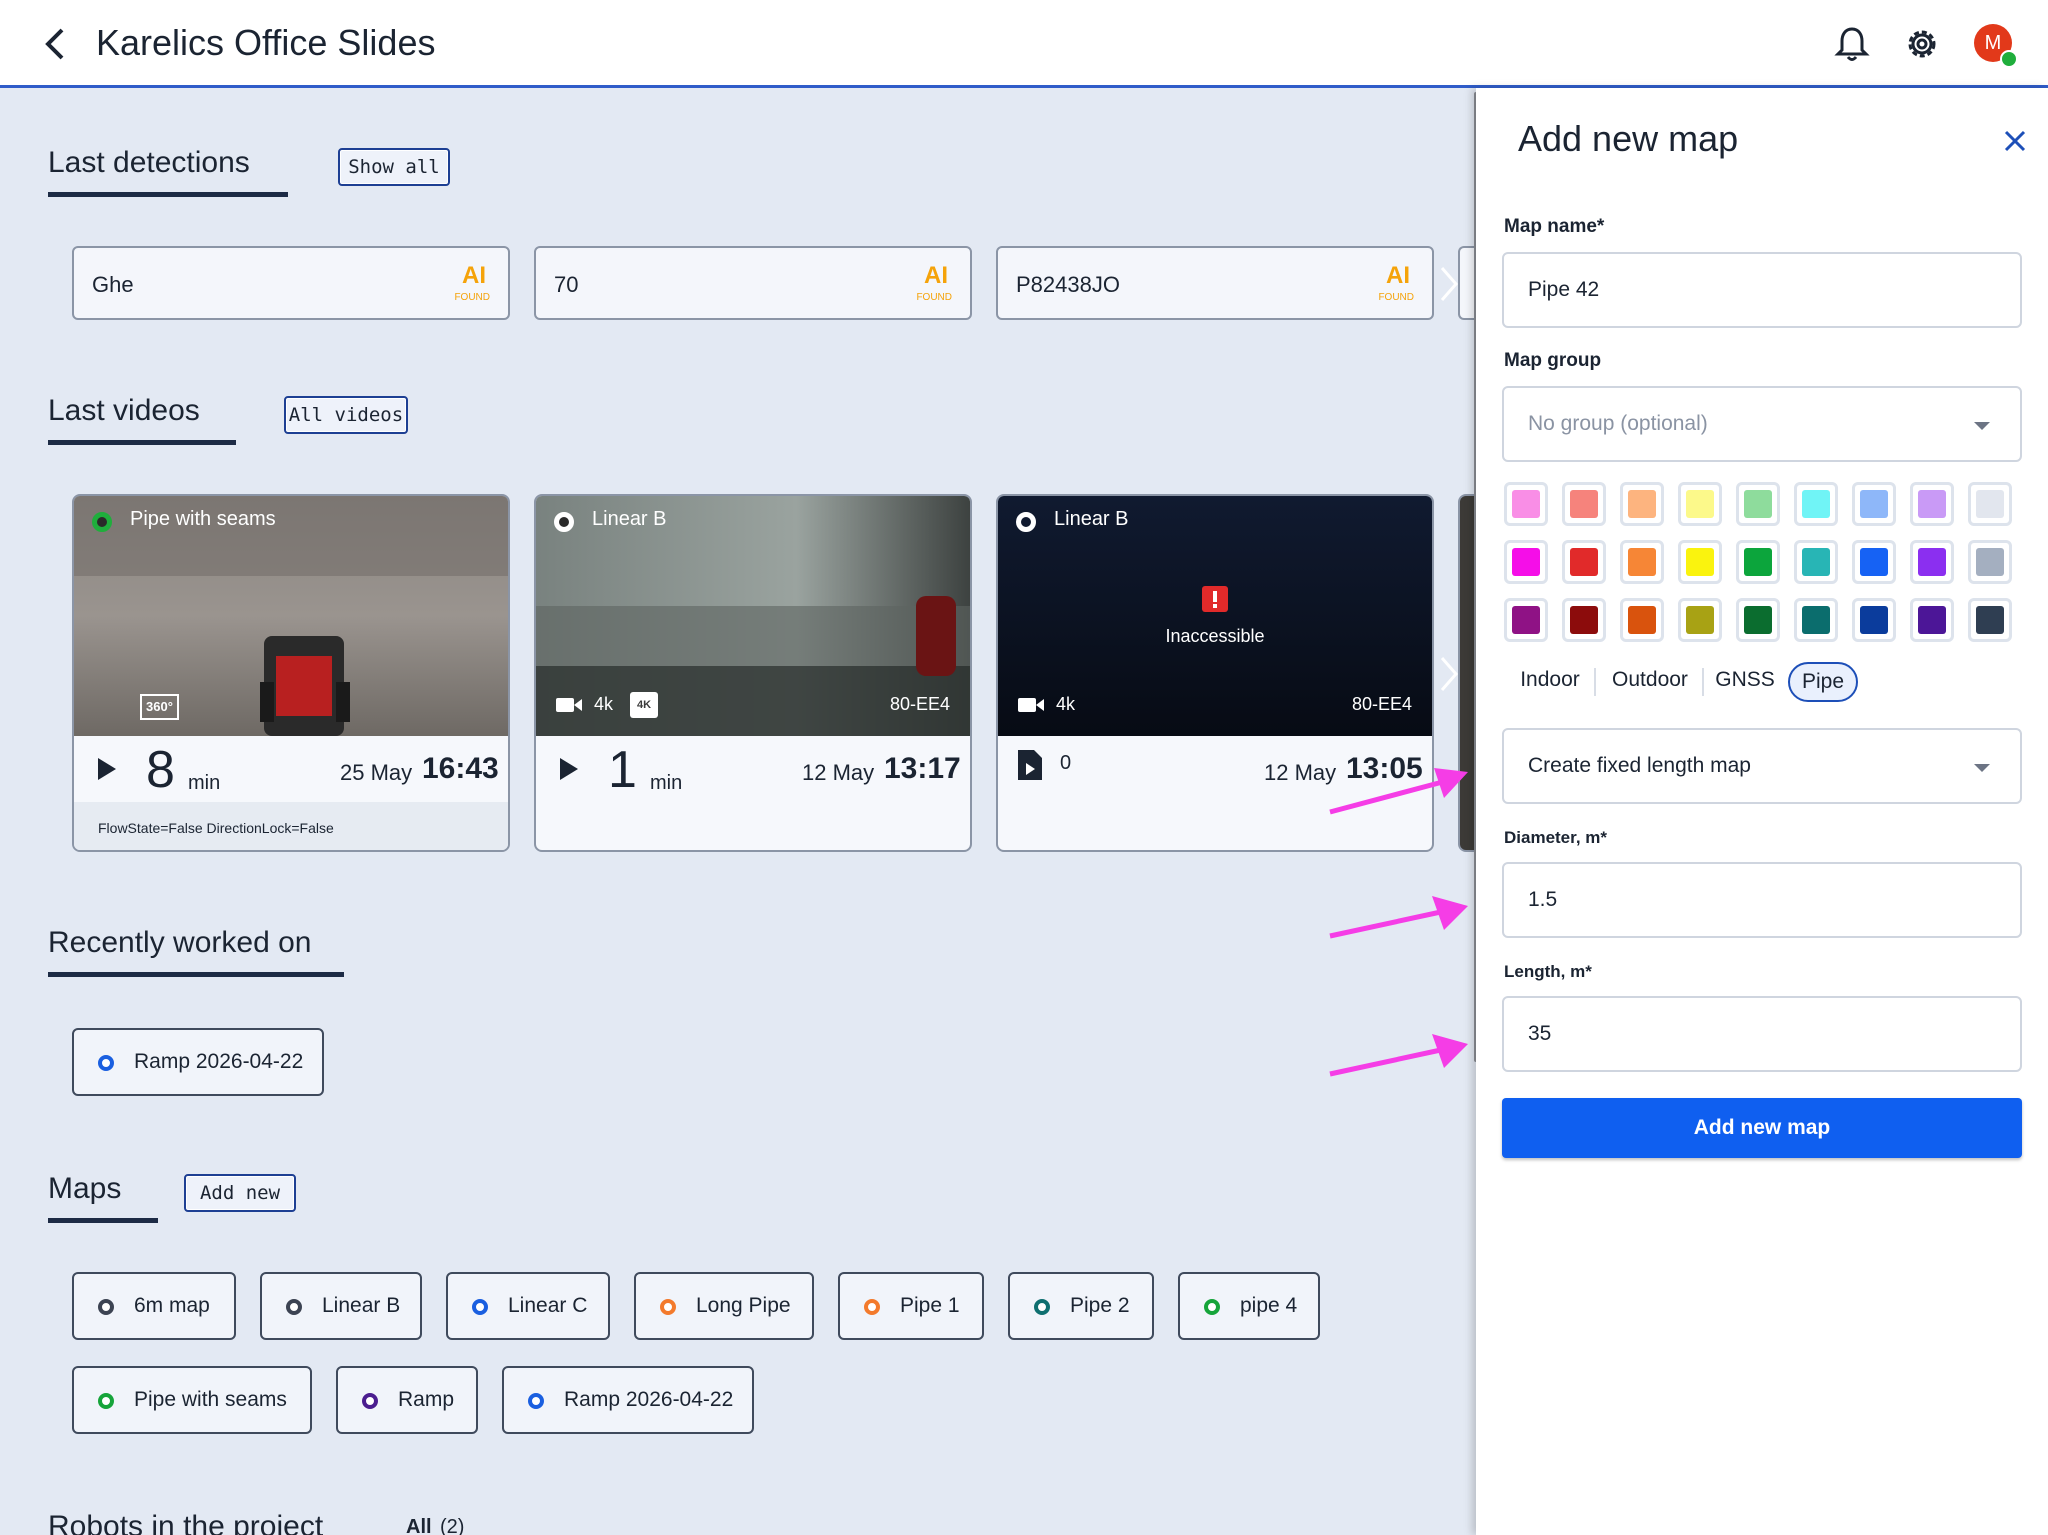 Image resolution: width=2048 pixels, height=1535 pixels. What do you see at coordinates (628, 1400) in the screenshot?
I see `map-chip: Ramp 2026-04-22` at bounding box center [628, 1400].